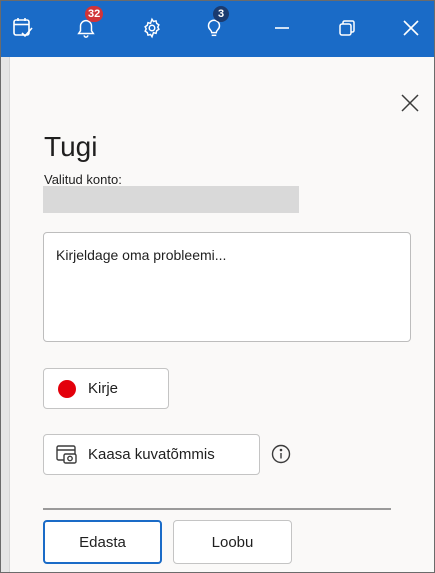 This screenshot has height=573, width=435. Describe the element at coordinates (152, 28) in the screenshot. I see `gear-icon` at that location.